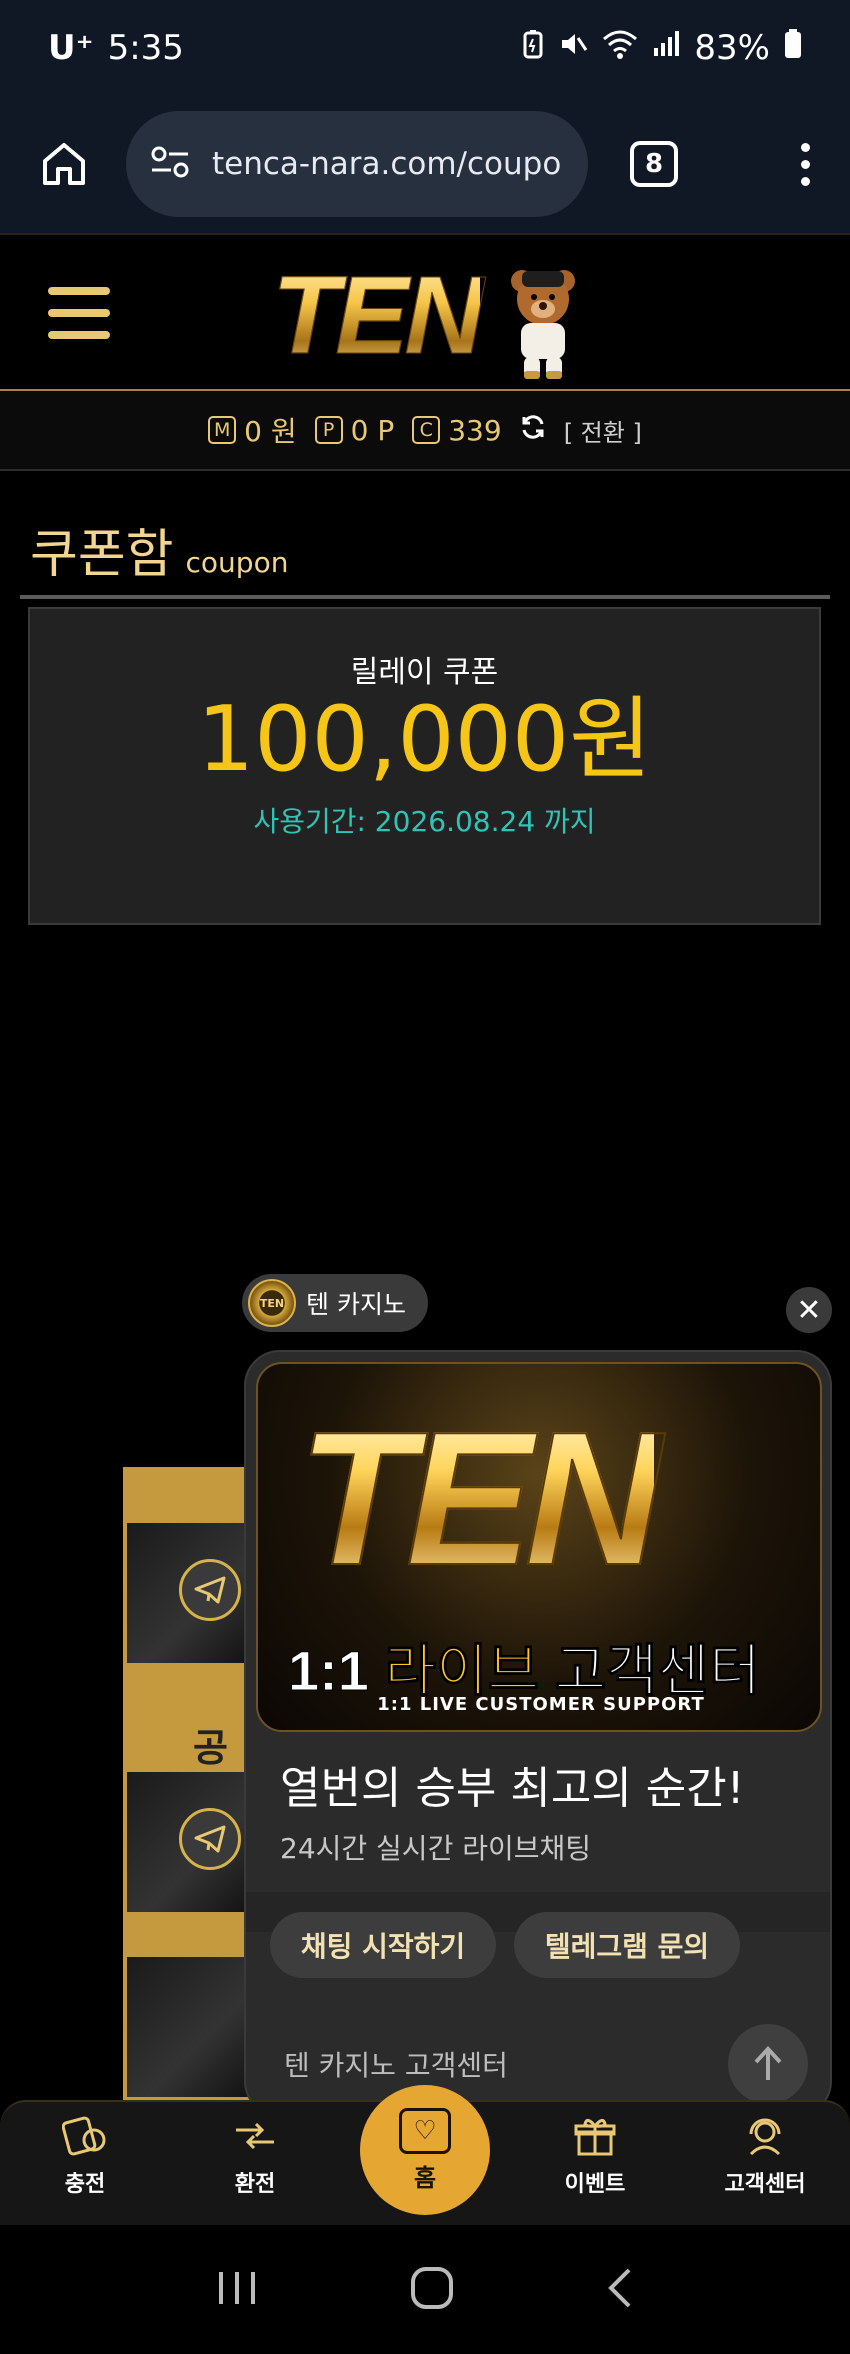  I want to click on point-value: 0 P, so click(372, 430).